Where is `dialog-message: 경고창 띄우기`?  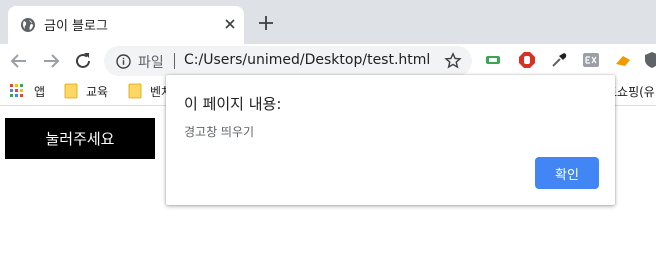
dialog-message: 경고창 띄우기 is located at coordinates (219, 132).